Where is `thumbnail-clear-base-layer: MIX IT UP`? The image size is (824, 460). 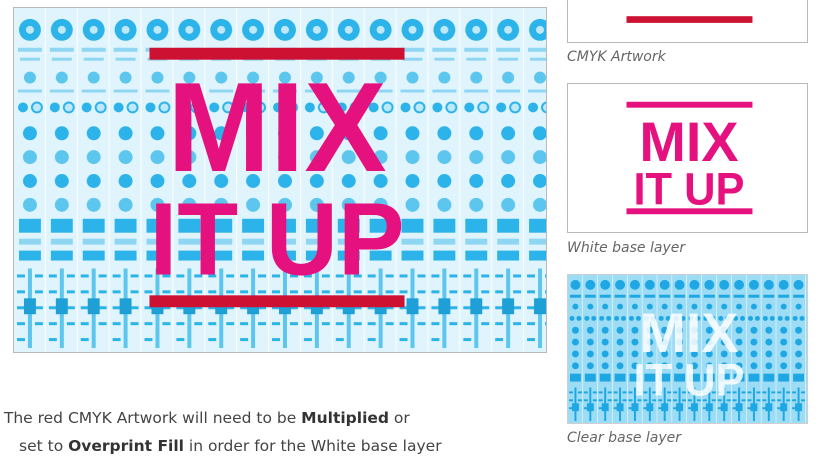
thumbnail-clear-base-layer: MIX IT UP is located at coordinates (687, 349).